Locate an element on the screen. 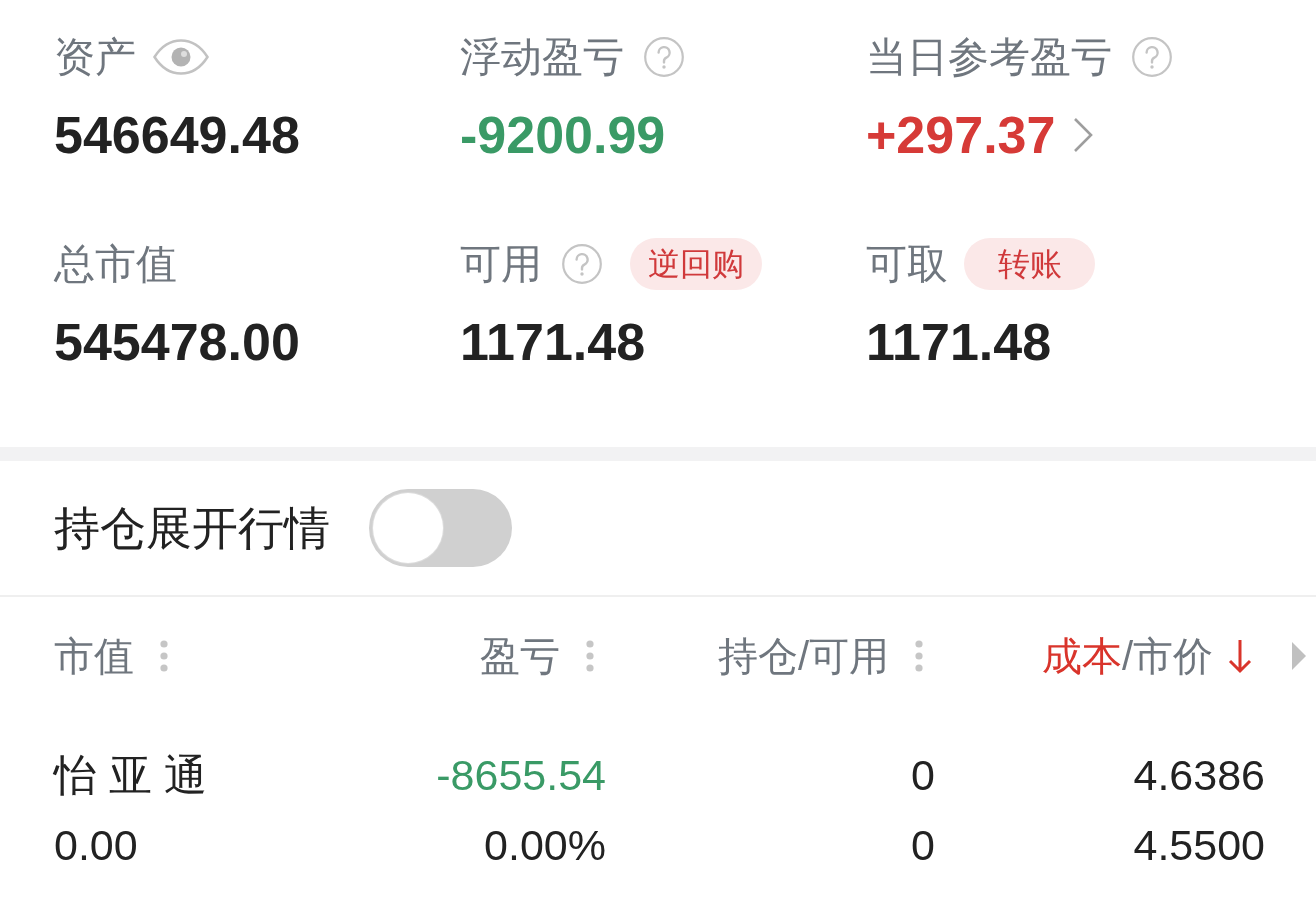  value-text: 0.00% is located at coordinates (545, 845).